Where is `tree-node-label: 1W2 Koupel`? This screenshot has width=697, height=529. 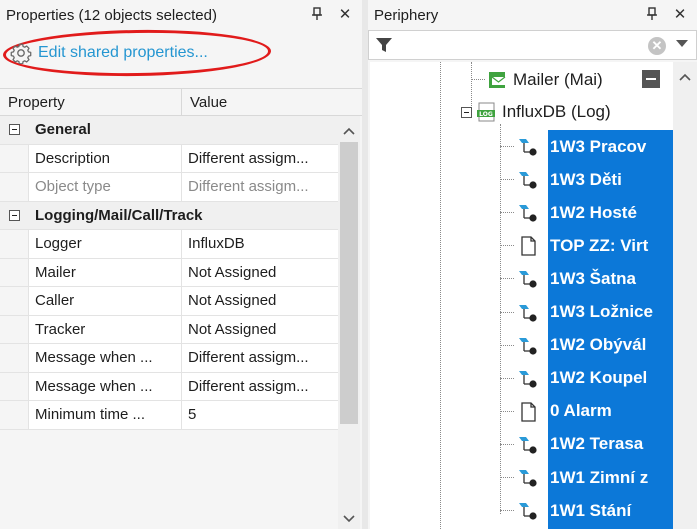 tree-node-label: 1W2 Koupel is located at coordinates (599, 378).